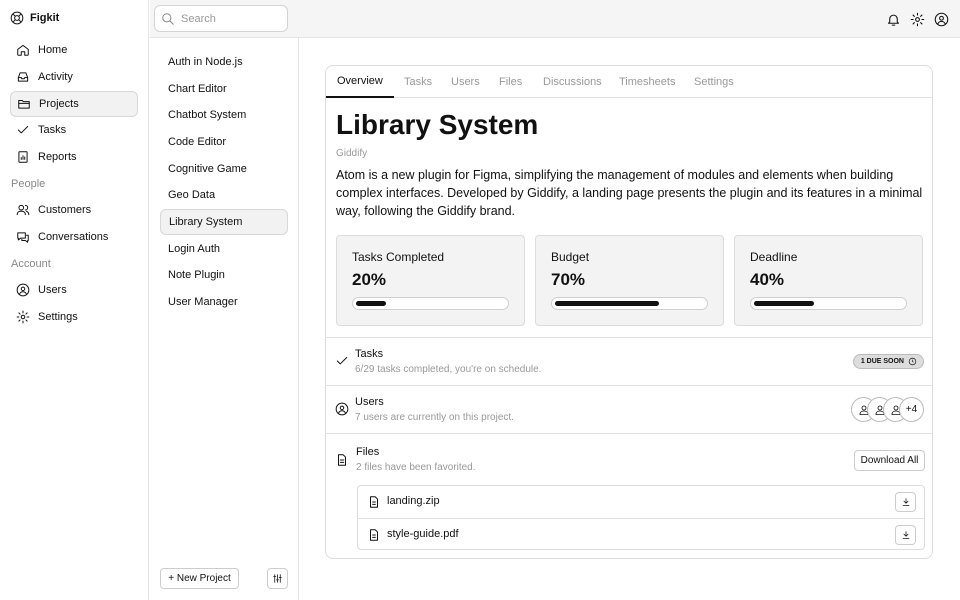  What do you see at coordinates (23, 210) in the screenshot?
I see `users-icon` at bounding box center [23, 210].